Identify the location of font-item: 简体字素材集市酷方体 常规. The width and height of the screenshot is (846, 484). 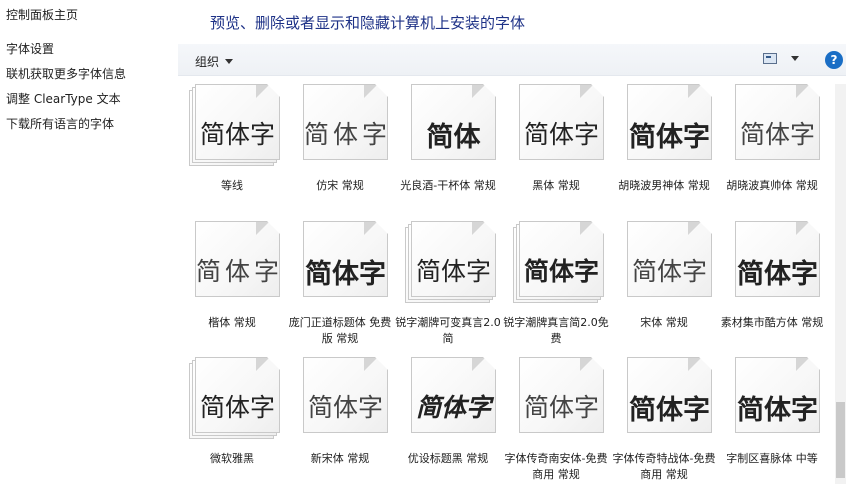
(772, 289).